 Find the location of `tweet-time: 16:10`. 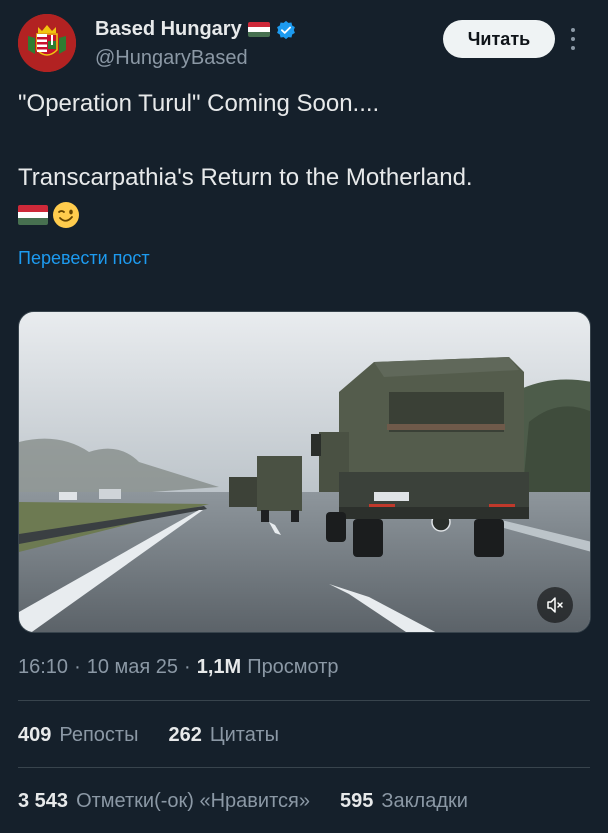

tweet-time: 16:10 is located at coordinates (43, 667).